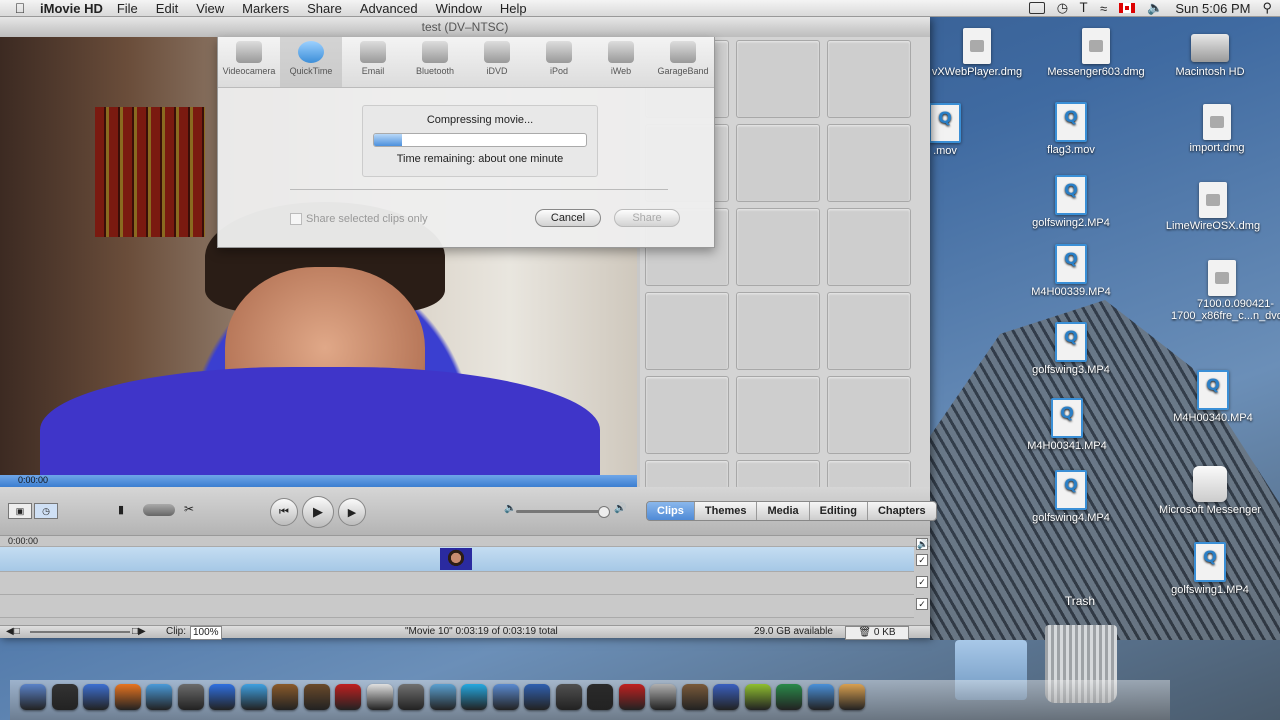 The width and height of the screenshot is (1280, 720). What do you see at coordinates (210, 8) in the screenshot?
I see `menu-view: View` at bounding box center [210, 8].